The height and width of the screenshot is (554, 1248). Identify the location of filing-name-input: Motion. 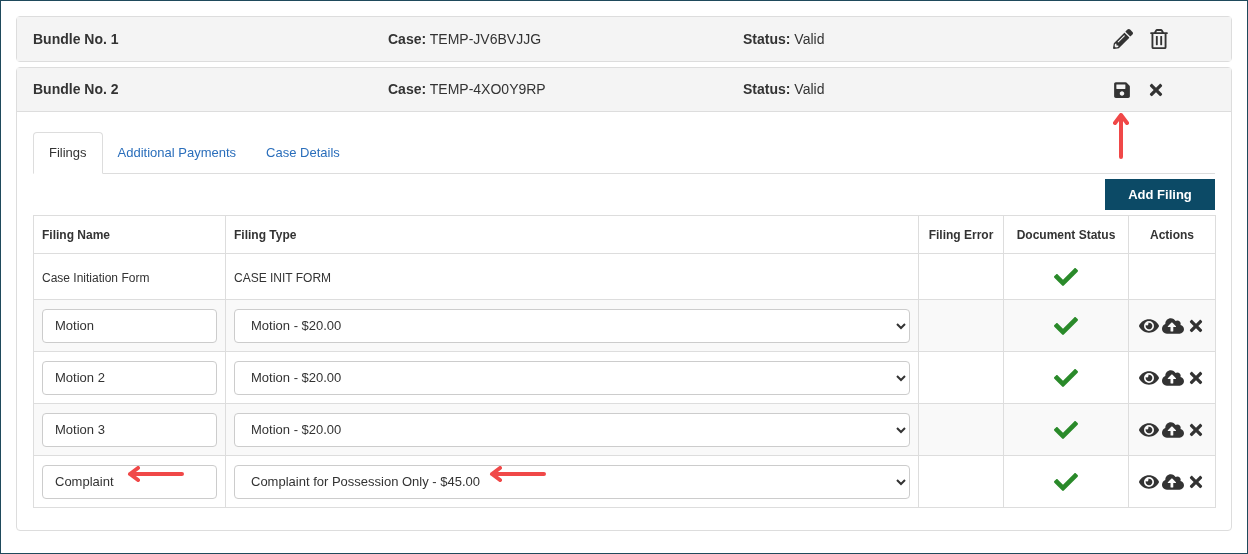
(129, 325).